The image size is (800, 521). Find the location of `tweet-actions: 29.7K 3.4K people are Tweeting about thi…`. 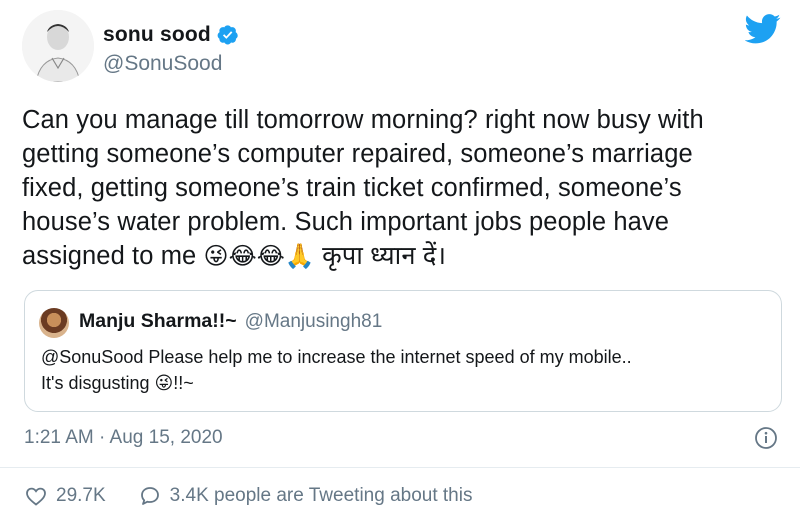

tweet-actions: 29.7K 3.4K people are Tweeting about thi… is located at coordinates (248, 496).